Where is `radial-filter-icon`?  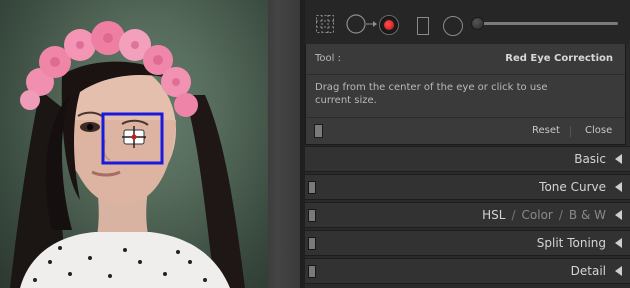 radial-filter-icon is located at coordinates (453, 26).